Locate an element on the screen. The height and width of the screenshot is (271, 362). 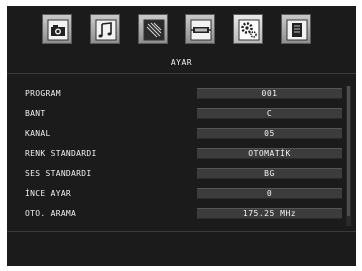
tab-picture is located at coordinates (153, 29).